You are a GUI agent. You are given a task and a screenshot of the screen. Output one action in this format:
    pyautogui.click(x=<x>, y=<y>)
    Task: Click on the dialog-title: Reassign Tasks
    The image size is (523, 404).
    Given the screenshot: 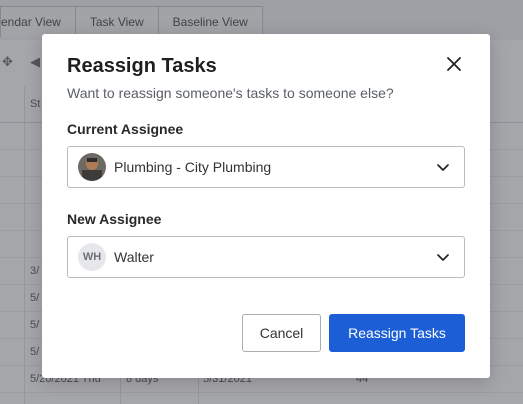 What is the action you would take?
    pyautogui.click(x=142, y=66)
    